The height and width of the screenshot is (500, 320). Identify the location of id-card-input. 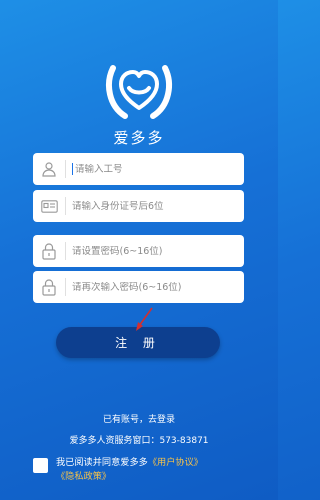
(152, 206).